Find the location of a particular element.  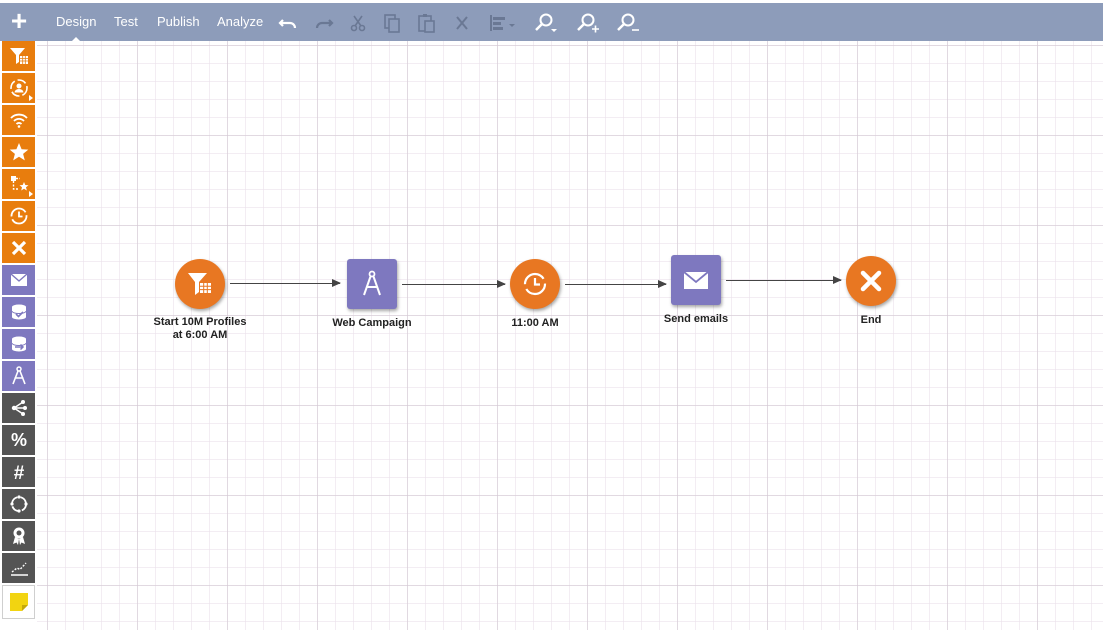

hash-icon: # is located at coordinates (18, 472).